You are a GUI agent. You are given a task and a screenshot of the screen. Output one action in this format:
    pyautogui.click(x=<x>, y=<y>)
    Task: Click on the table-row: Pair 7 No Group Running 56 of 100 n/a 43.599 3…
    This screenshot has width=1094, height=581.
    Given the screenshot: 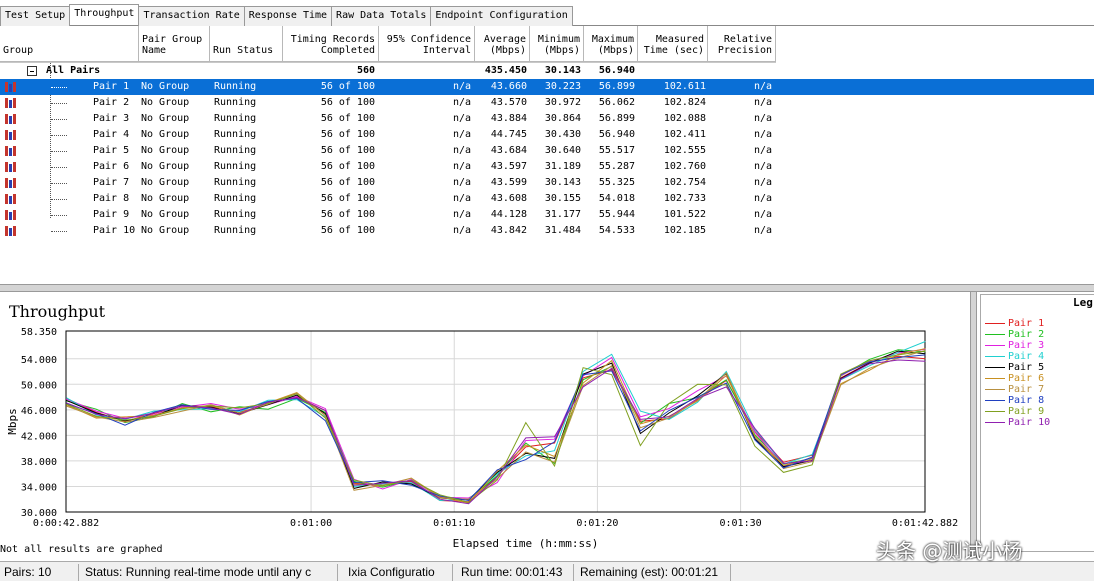 What is the action you would take?
    pyautogui.click(x=547, y=183)
    